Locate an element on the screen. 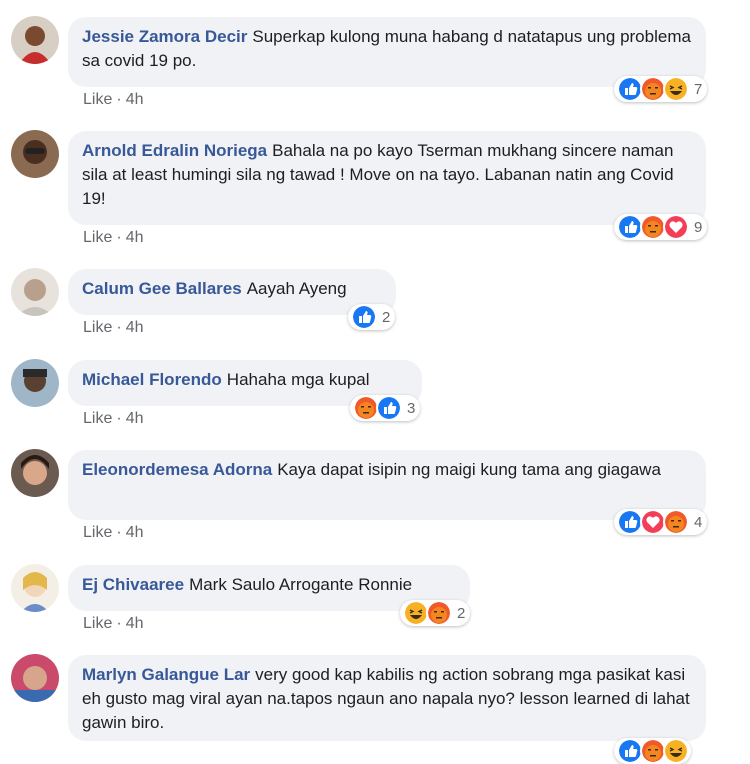  reaction-count: 4 is located at coordinates (698, 522).